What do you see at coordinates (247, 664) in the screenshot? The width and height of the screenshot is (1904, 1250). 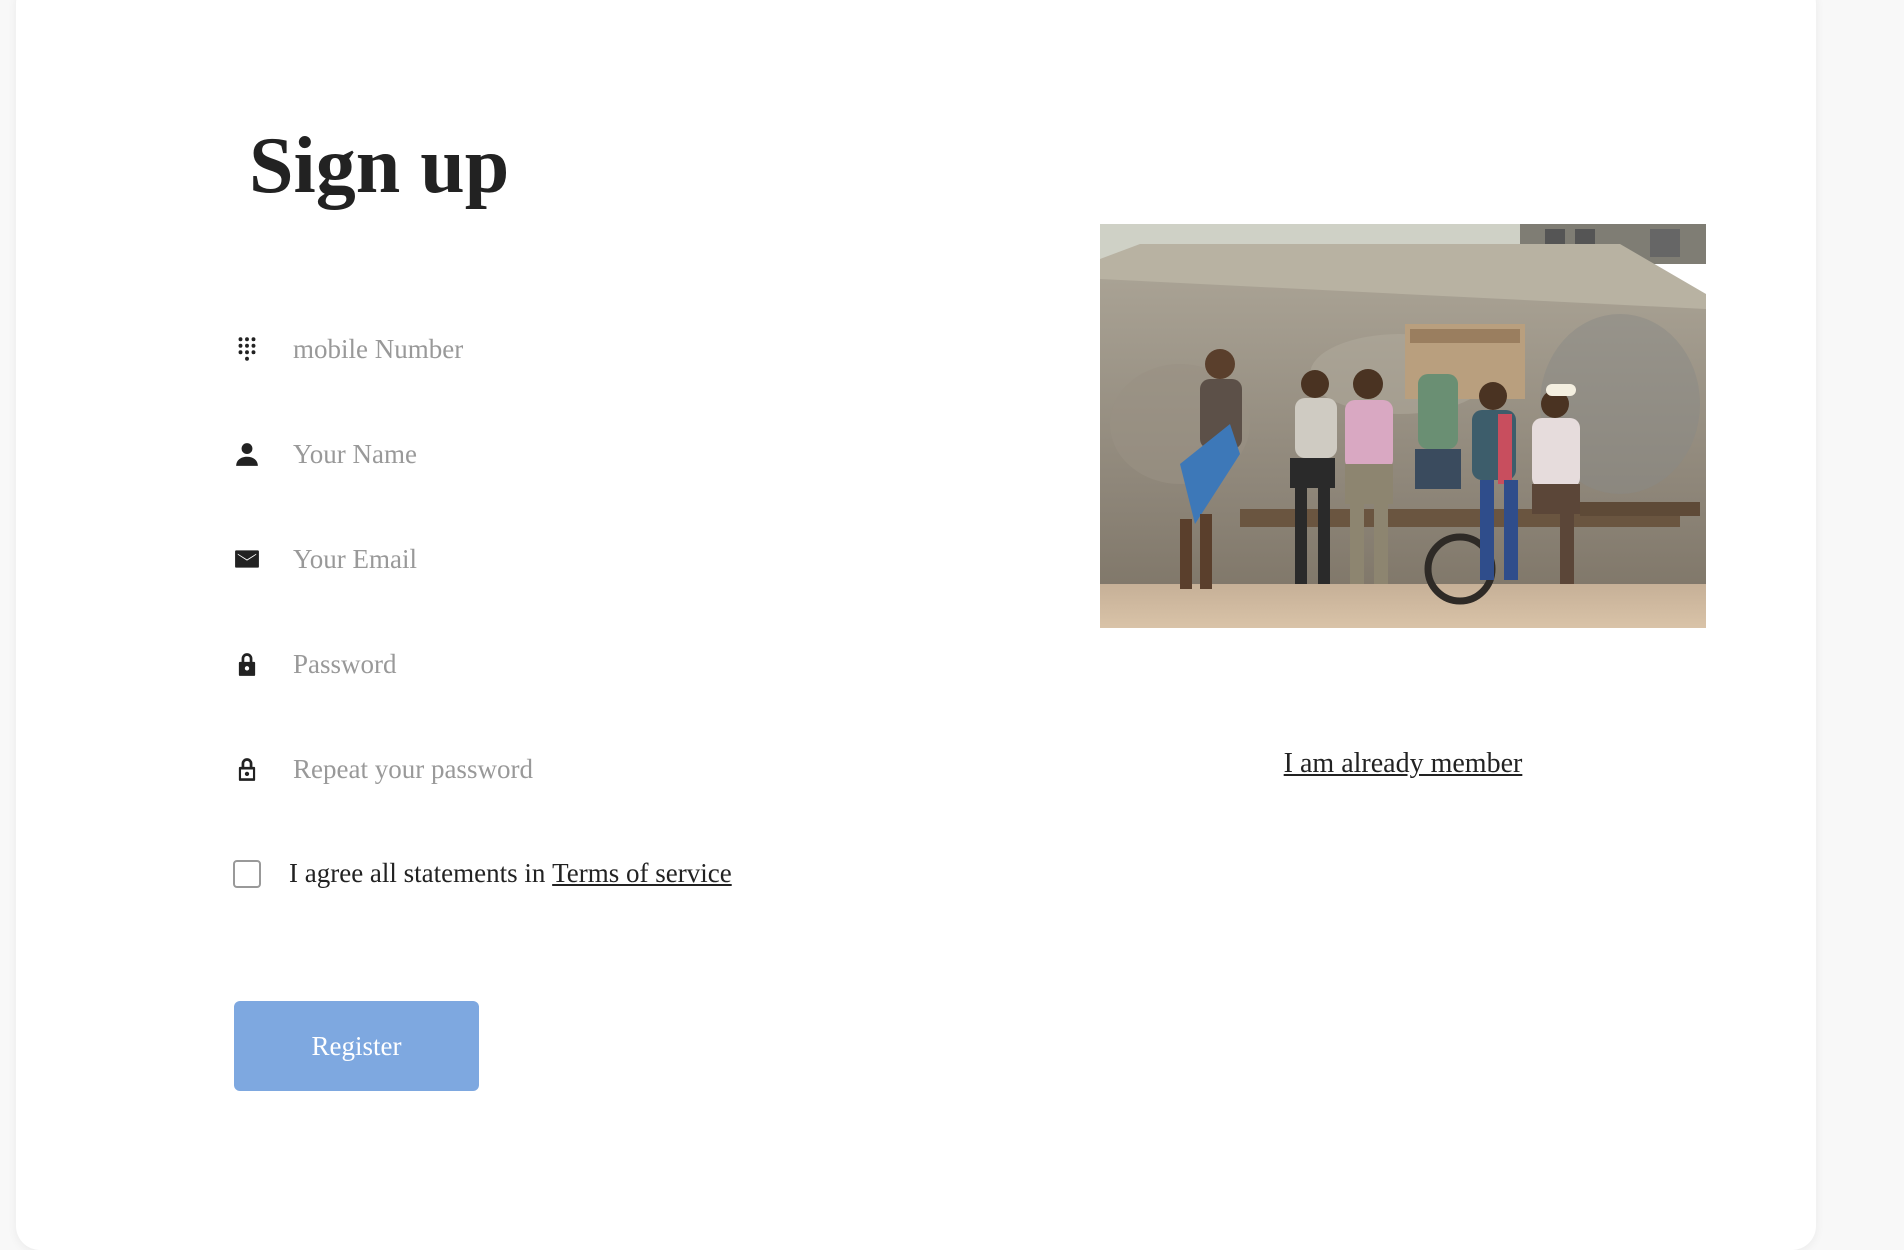 I see `lock-icon` at bounding box center [247, 664].